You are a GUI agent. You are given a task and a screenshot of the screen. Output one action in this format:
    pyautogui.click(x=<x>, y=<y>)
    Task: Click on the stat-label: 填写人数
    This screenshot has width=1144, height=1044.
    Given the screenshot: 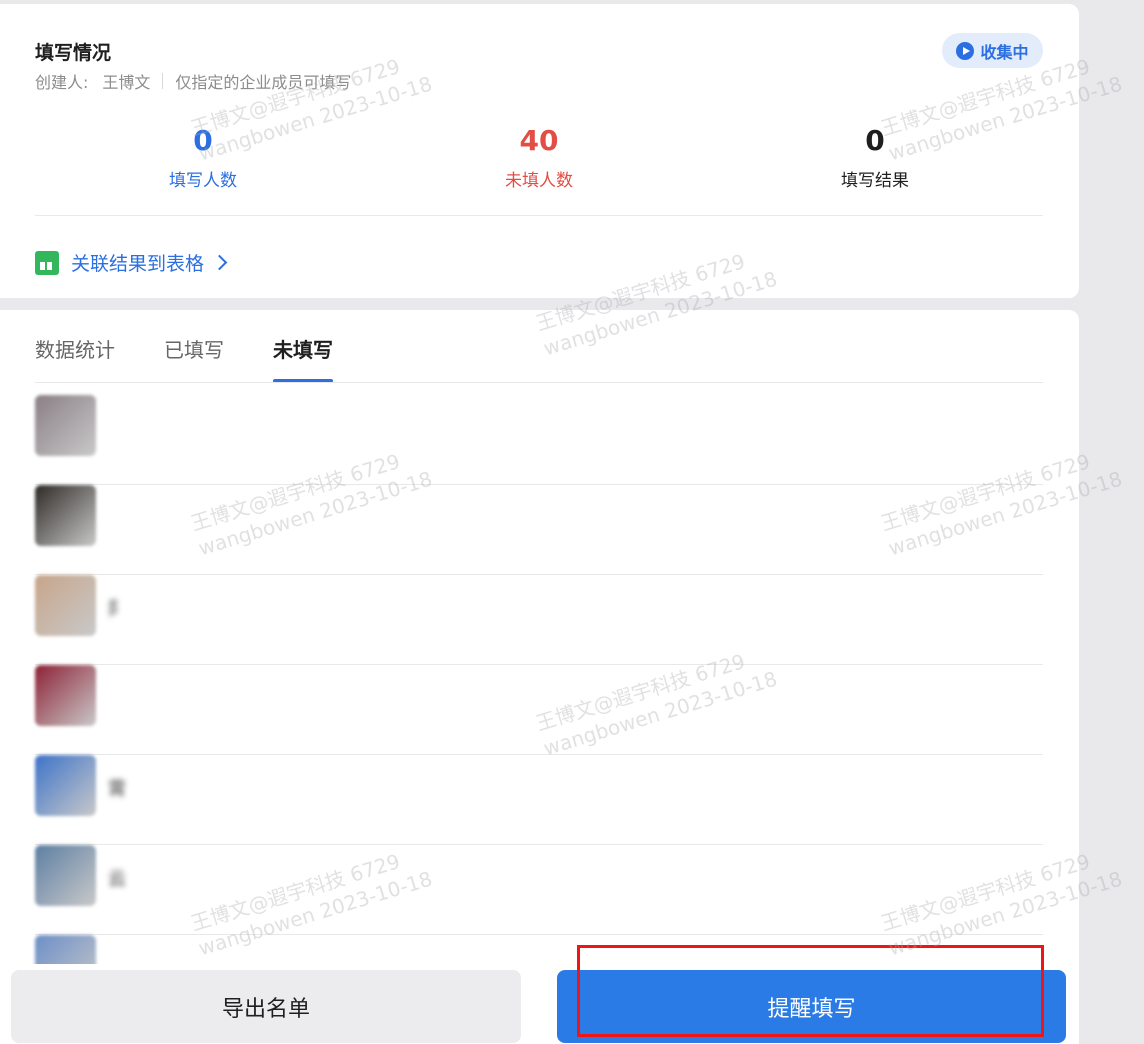 What is the action you would take?
    pyautogui.click(x=203, y=181)
    